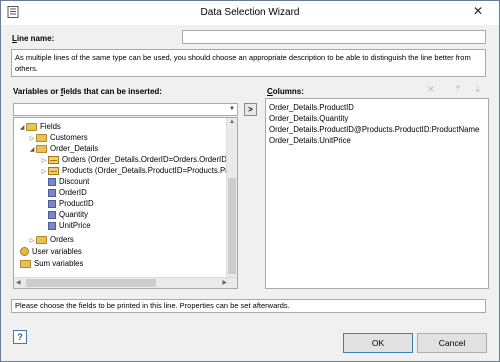 The height and width of the screenshot is (362, 500). What do you see at coordinates (232, 109) in the screenshot?
I see `chevron-down-icon: ▼` at bounding box center [232, 109].